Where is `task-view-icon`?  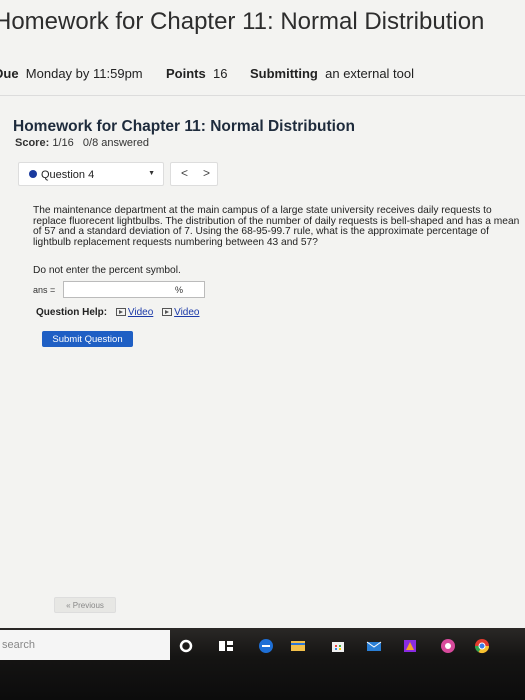 task-view-icon is located at coordinates (226, 646).